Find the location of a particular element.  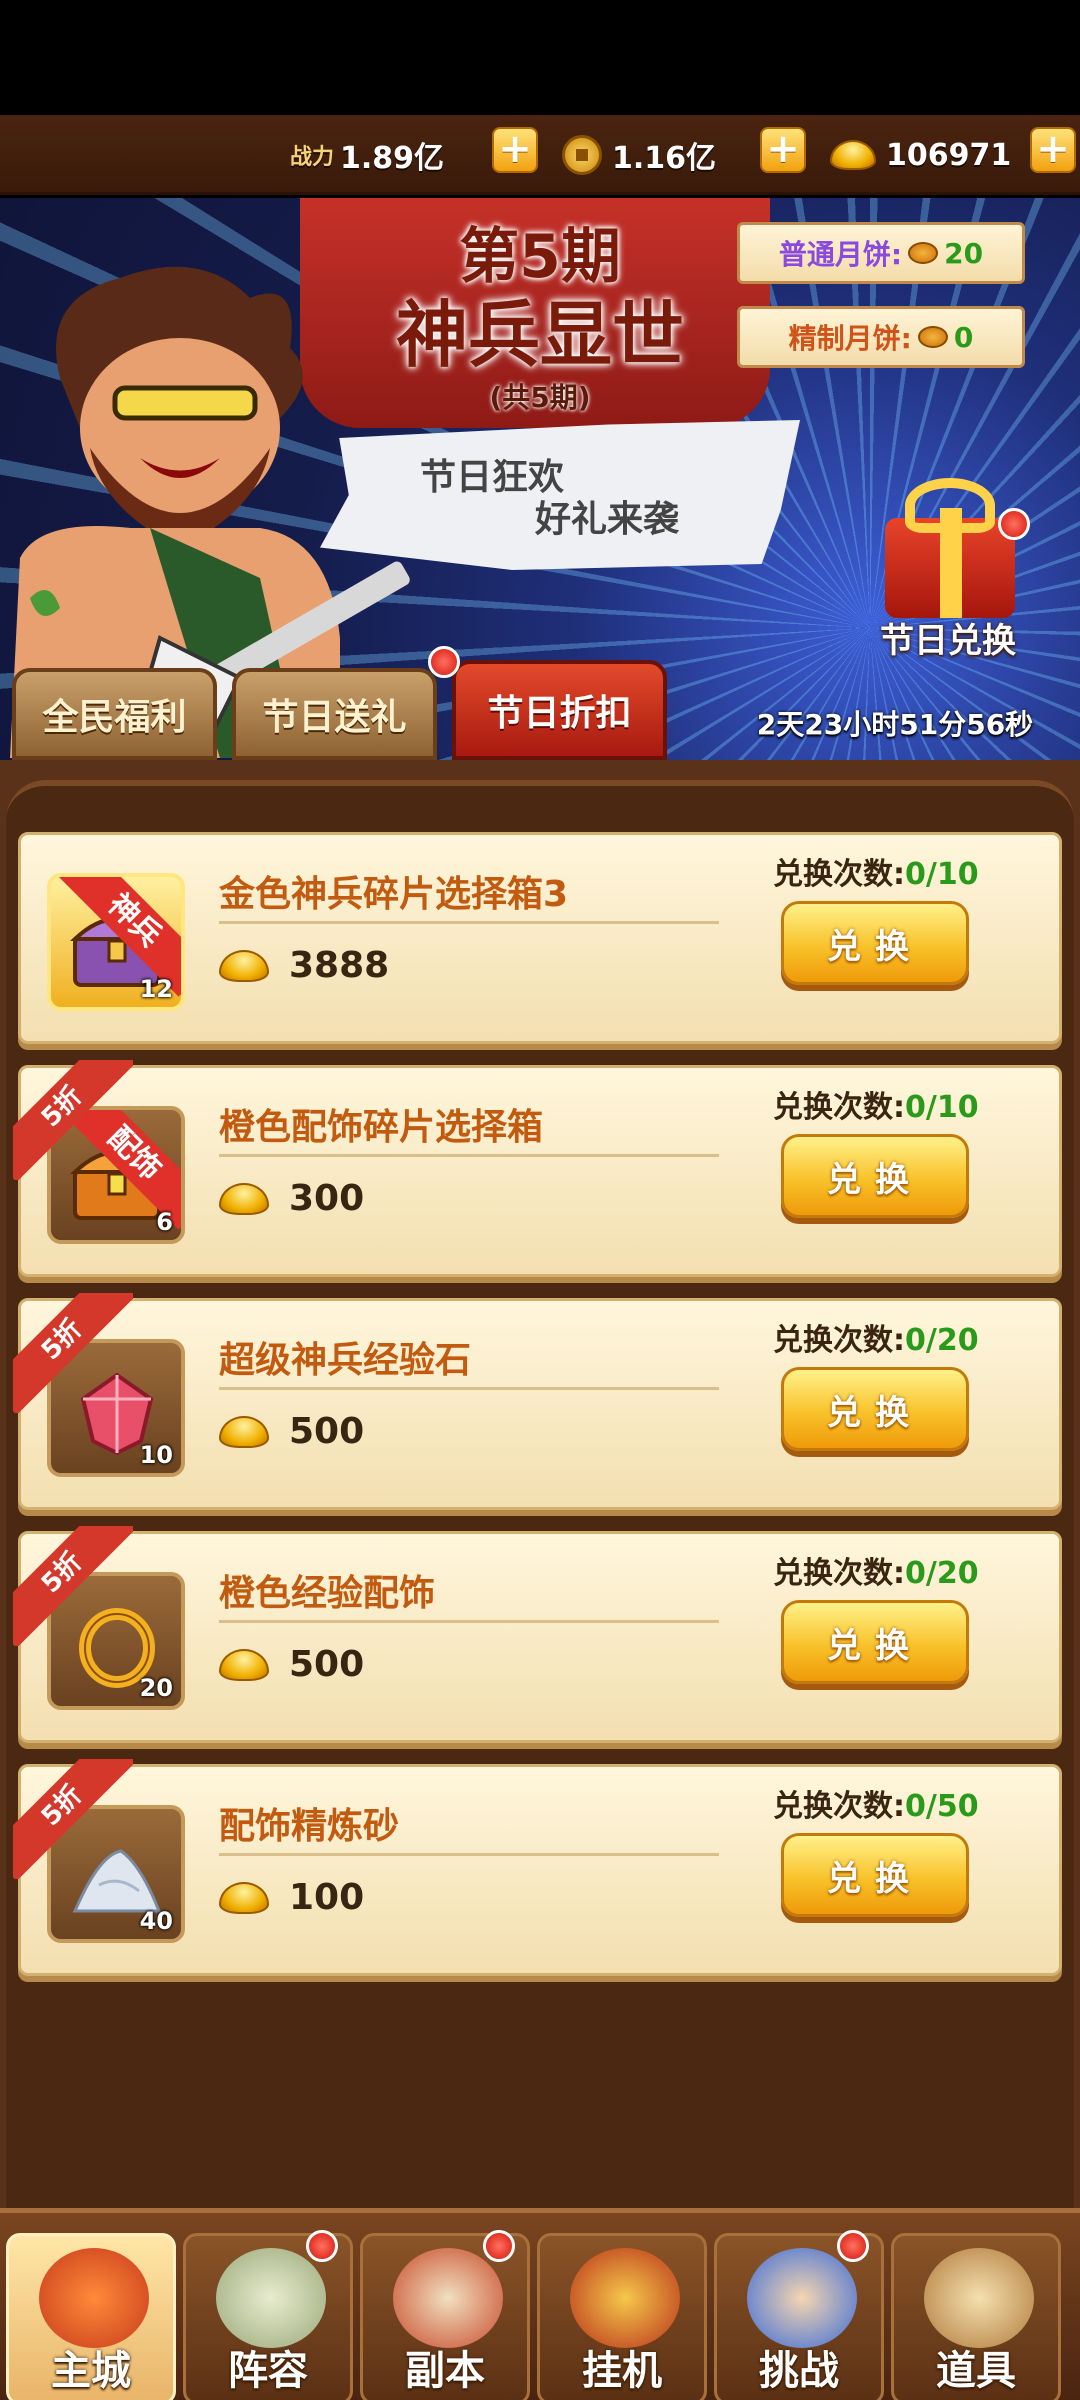

tab-welfare: 全民福利 is located at coordinates (114, 714).